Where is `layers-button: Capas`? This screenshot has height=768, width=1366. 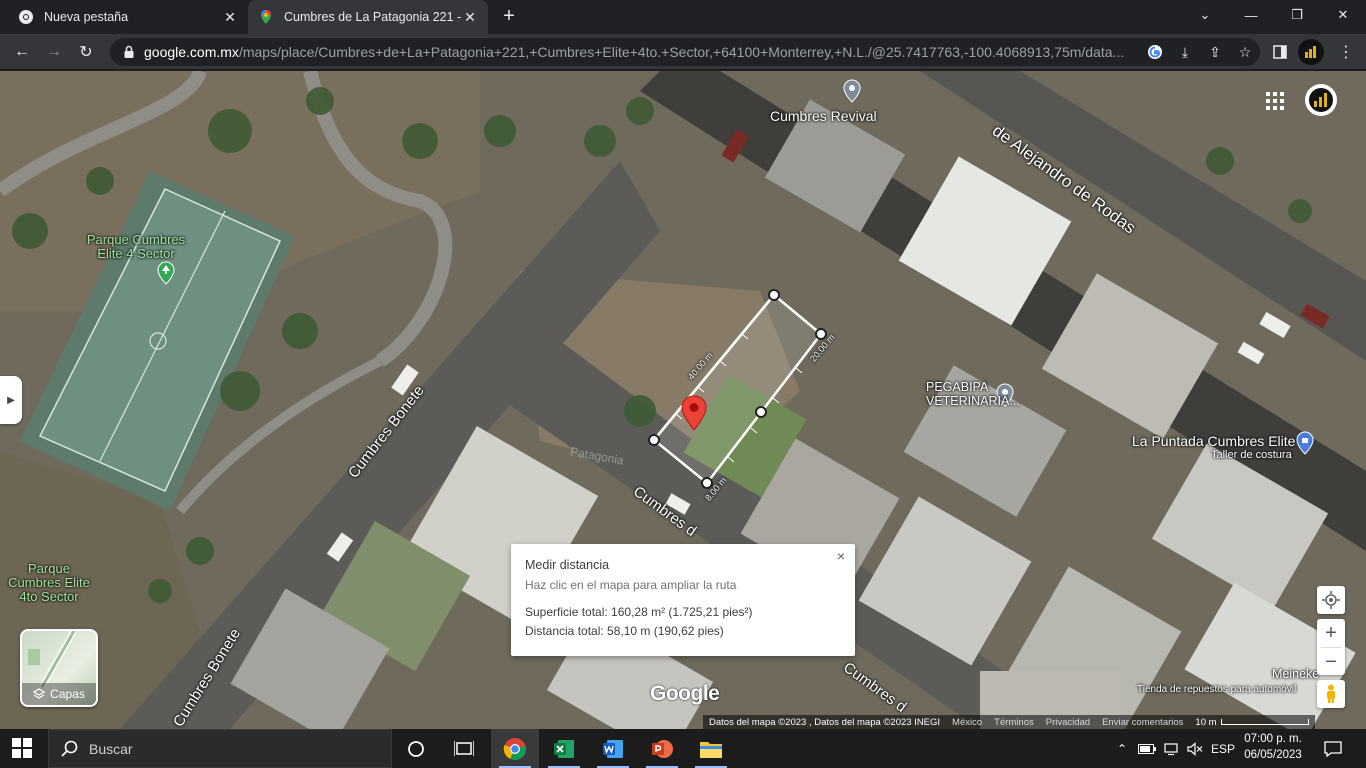
layers-button: Capas is located at coordinates (59, 668).